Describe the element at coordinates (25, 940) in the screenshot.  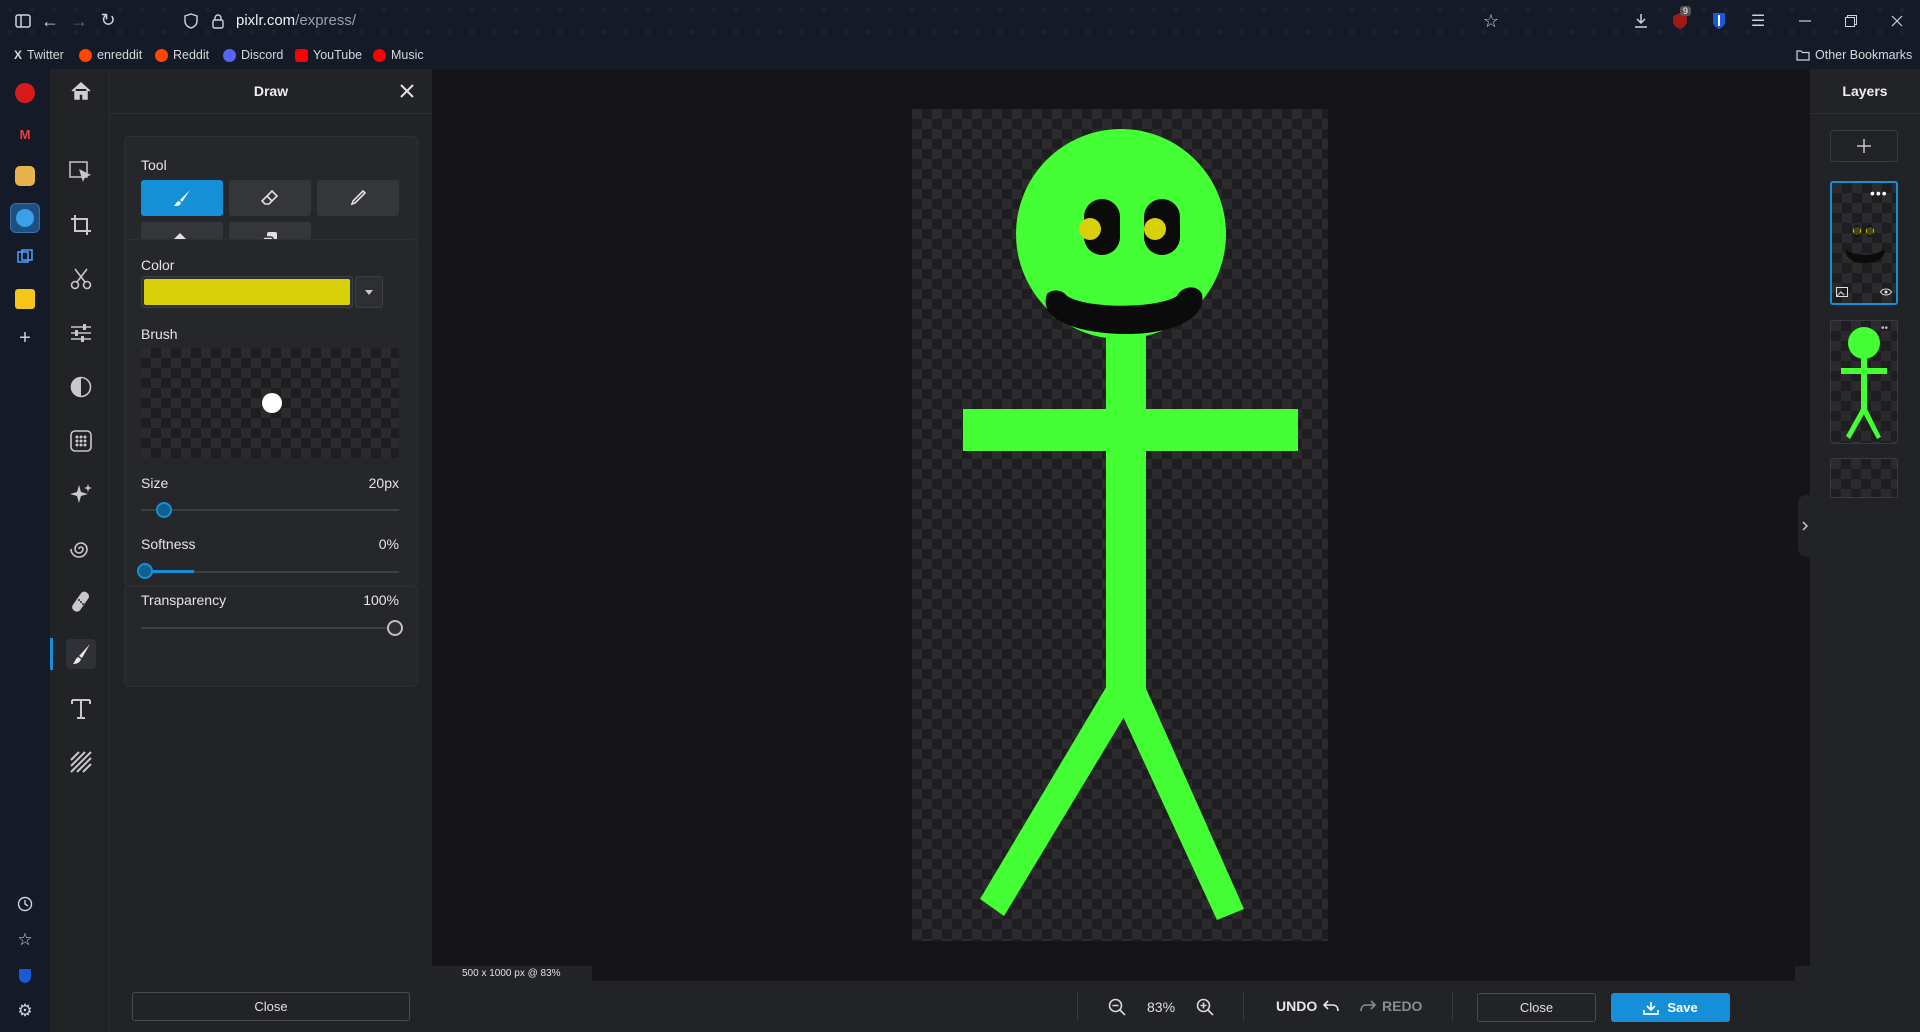
I see `favorites-icon: ☆` at that location.